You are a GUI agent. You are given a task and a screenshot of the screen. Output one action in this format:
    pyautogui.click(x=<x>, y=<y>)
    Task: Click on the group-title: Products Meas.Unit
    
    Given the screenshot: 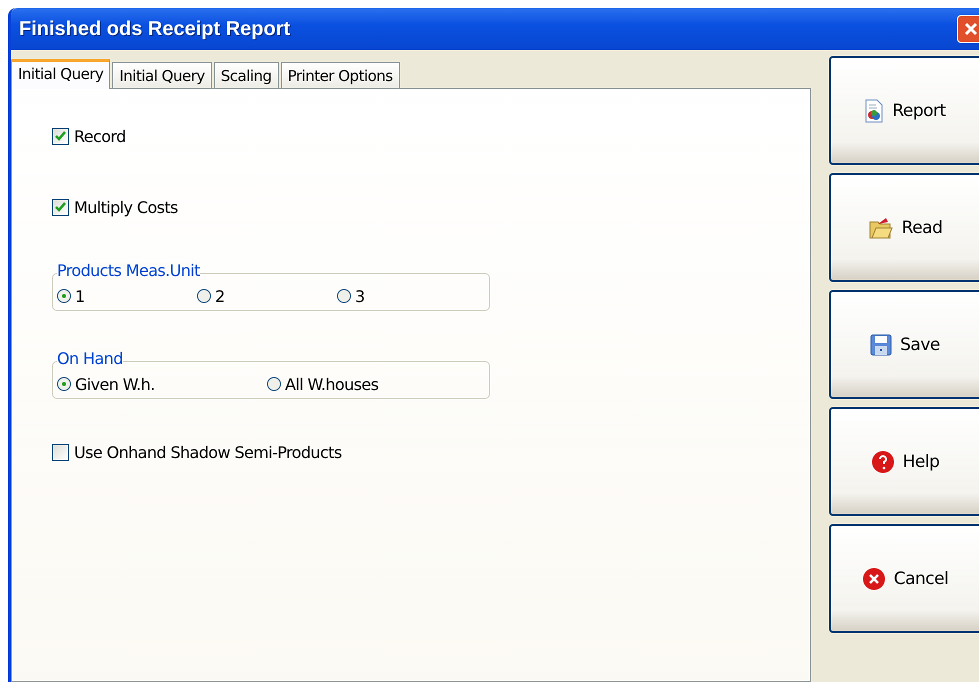 What is the action you would take?
    pyautogui.click(x=128, y=271)
    